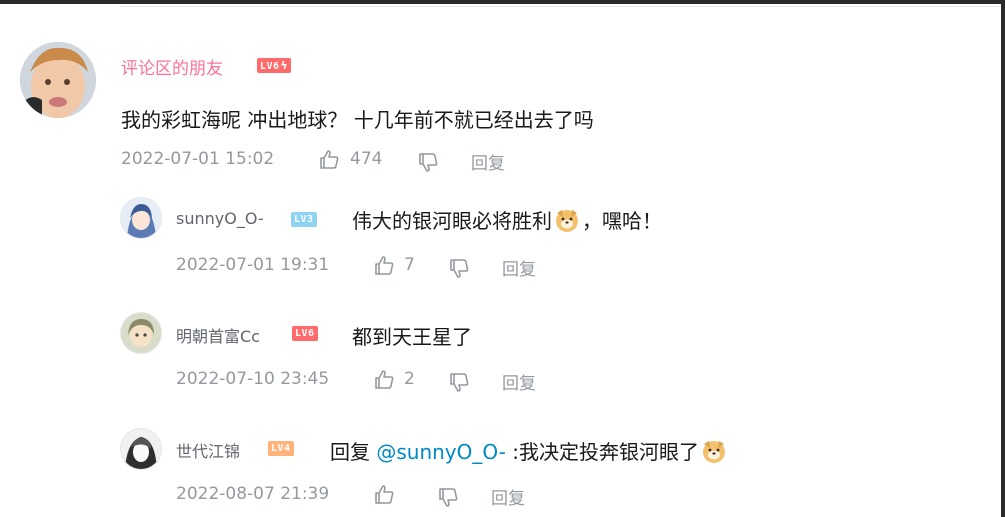 This screenshot has width=1005, height=517. Describe the element at coordinates (1003, 258) in the screenshot. I see `window-right-border` at that location.